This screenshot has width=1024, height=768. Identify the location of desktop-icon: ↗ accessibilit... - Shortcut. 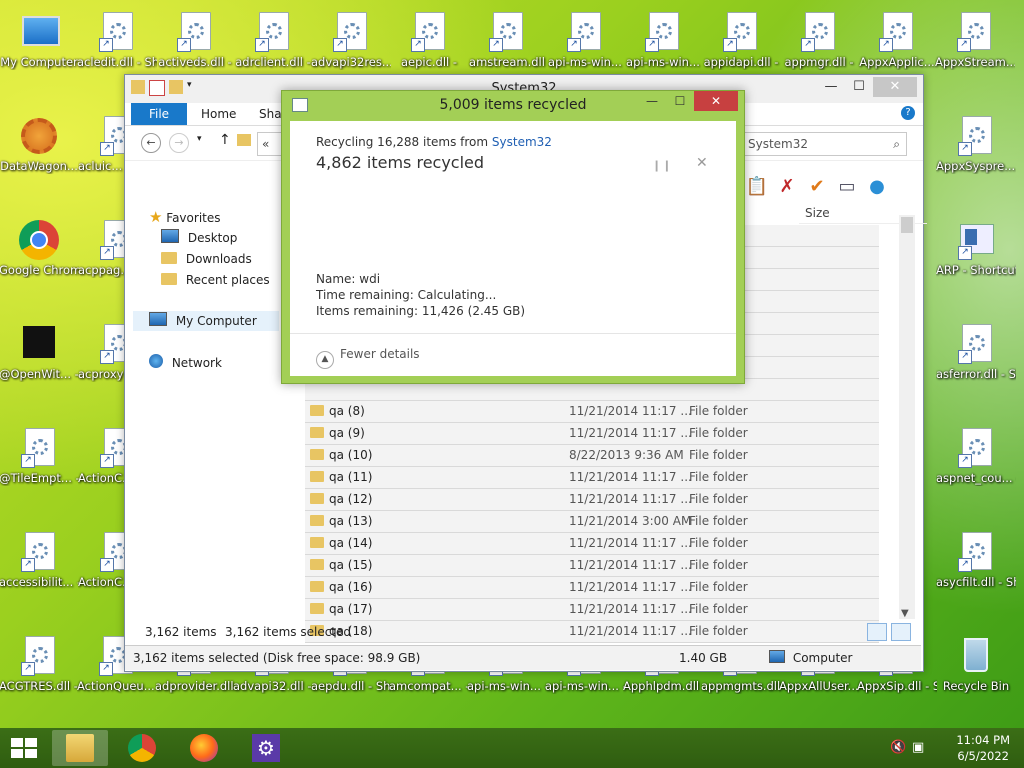
(39, 561).